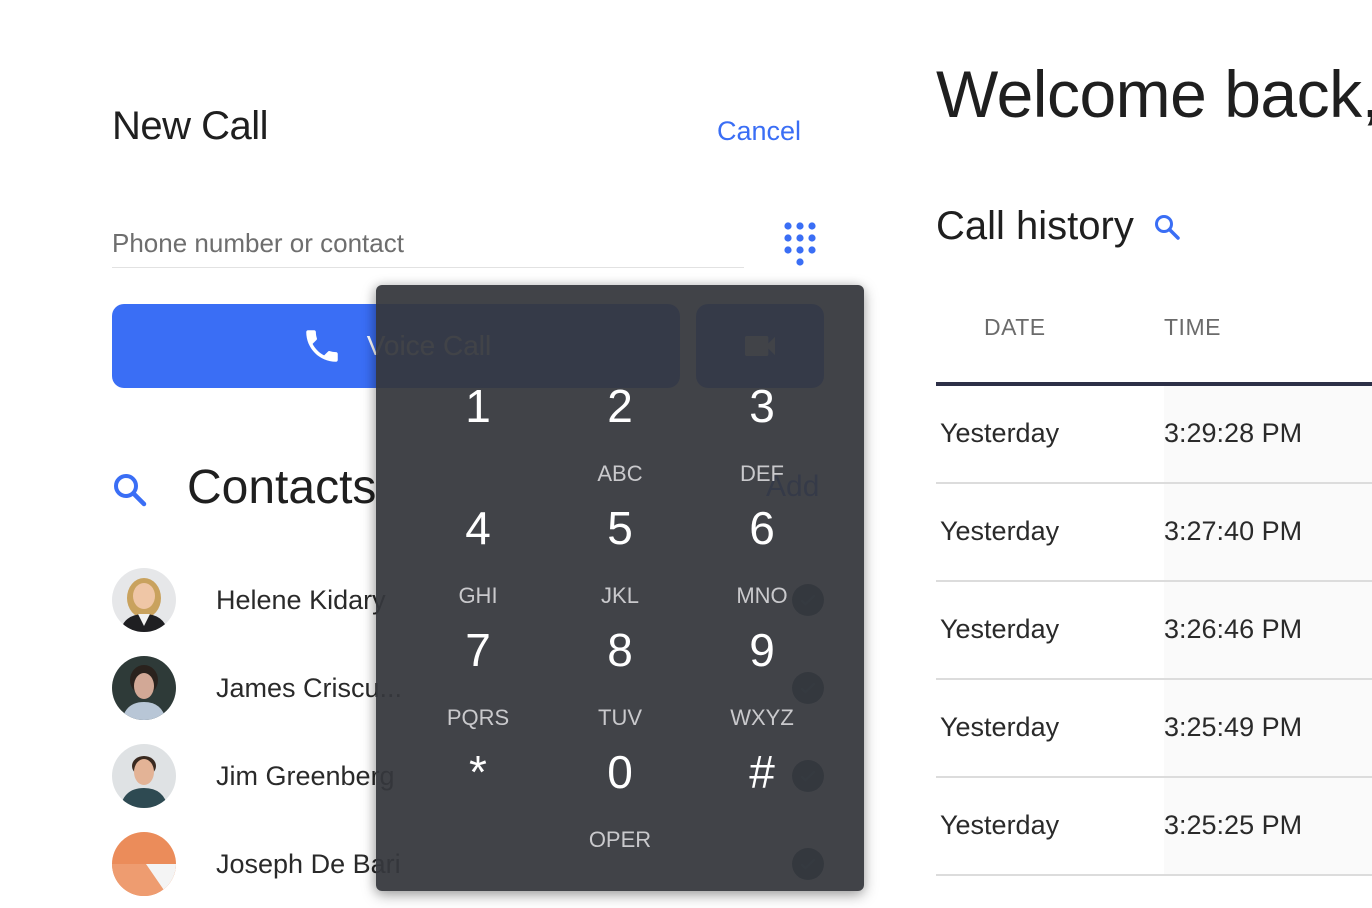  What do you see at coordinates (1154, 729) in the screenshot?
I see `table-row: Yesterday 3:25:49 PM` at bounding box center [1154, 729].